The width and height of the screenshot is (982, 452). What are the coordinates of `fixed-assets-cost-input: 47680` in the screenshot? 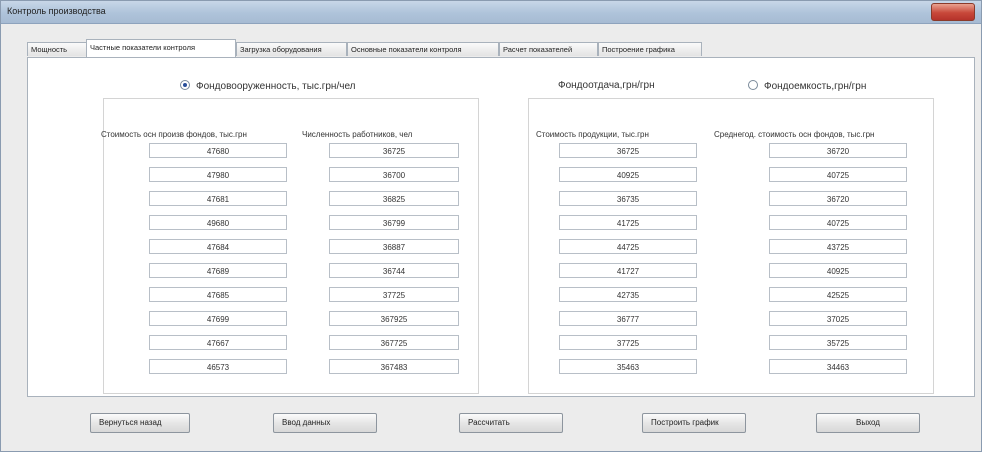 It's located at (218, 150).